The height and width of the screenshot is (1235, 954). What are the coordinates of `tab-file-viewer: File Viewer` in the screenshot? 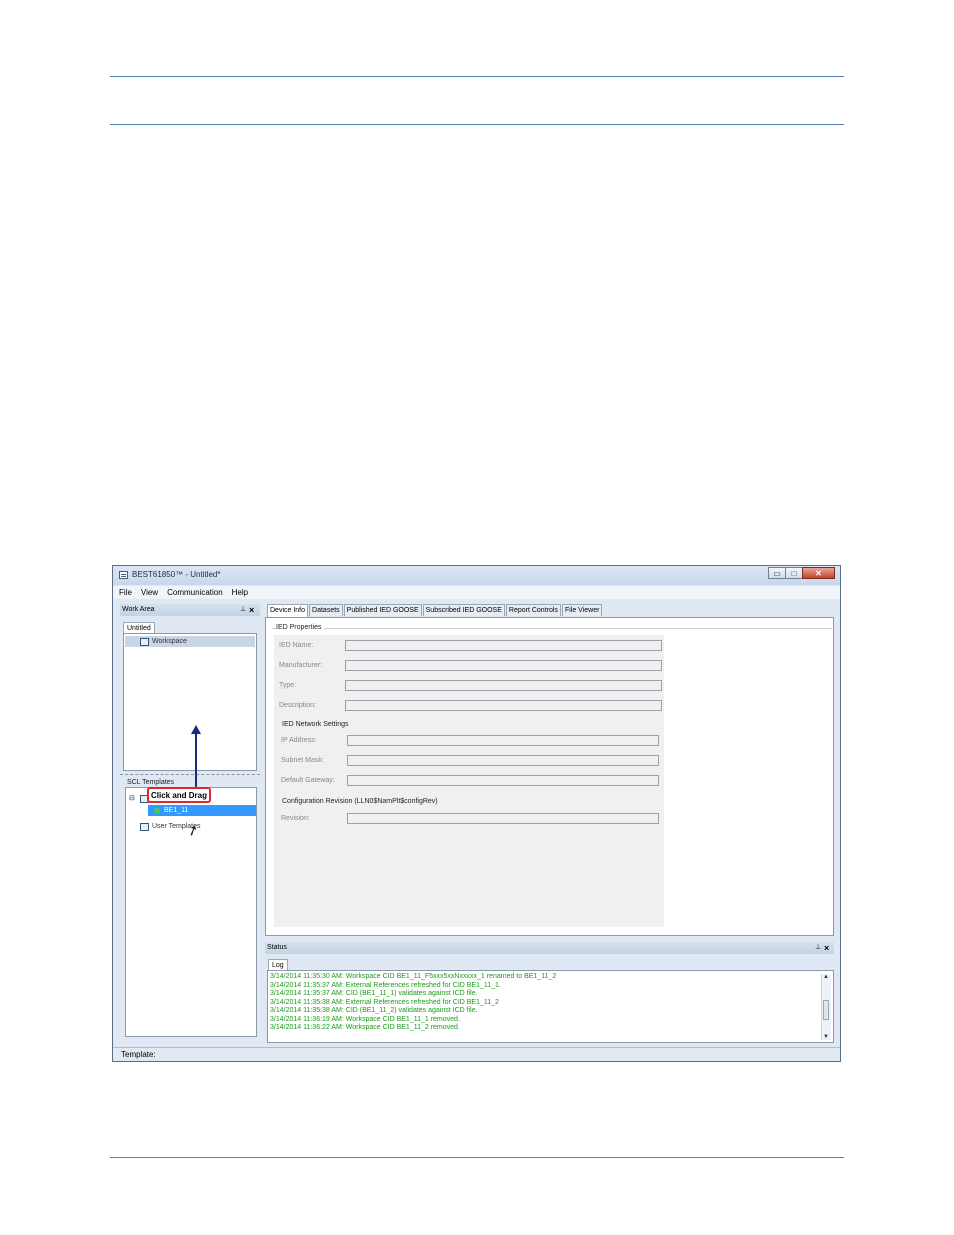 It's located at (582, 610).